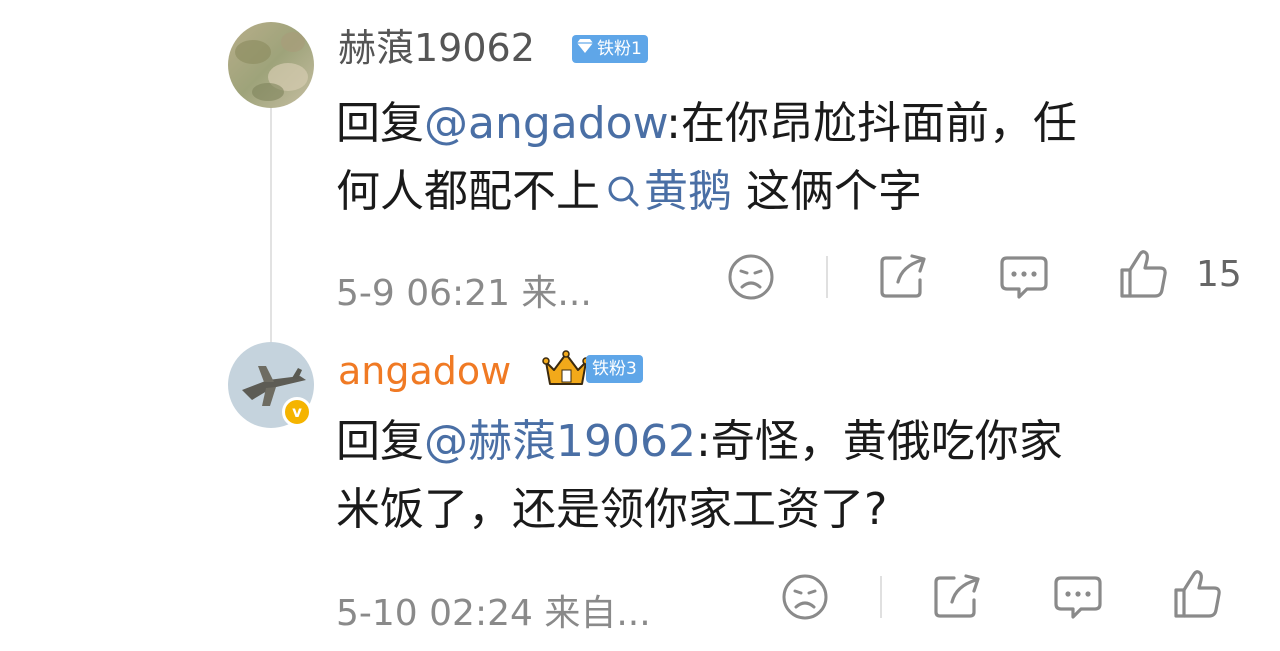 Image resolution: width=1280 pixels, height=651 pixels. I want to click on comment-text-part: :在你昂尬抖面前，任, so click(871, 123).